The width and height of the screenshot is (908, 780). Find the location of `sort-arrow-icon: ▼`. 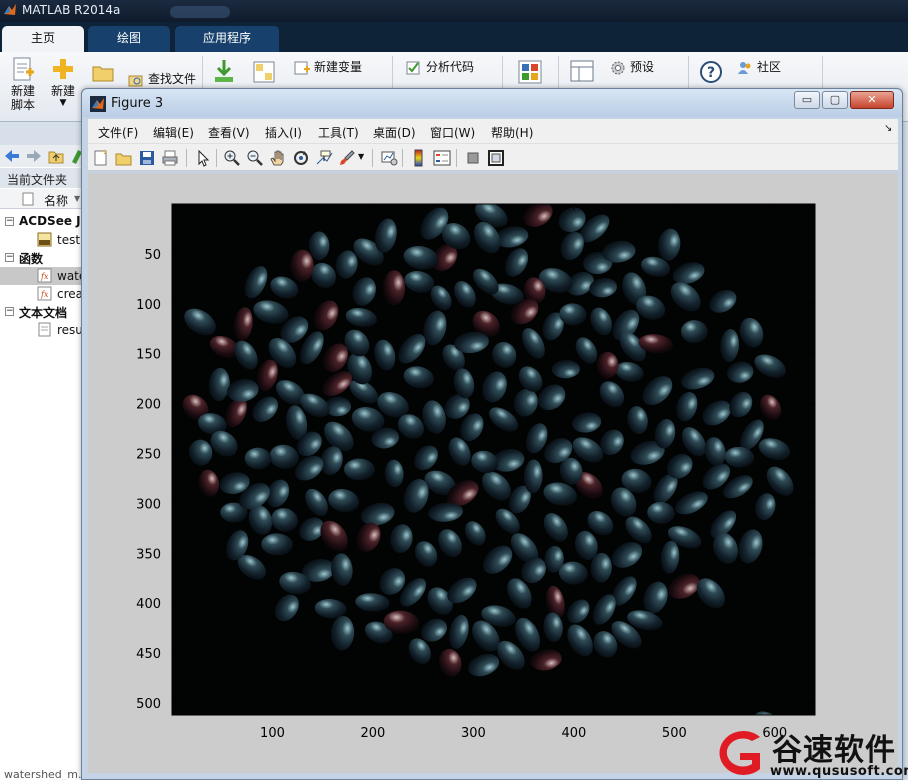

sort-arrow-icon: ▼ is located at coordinates (77, 198).